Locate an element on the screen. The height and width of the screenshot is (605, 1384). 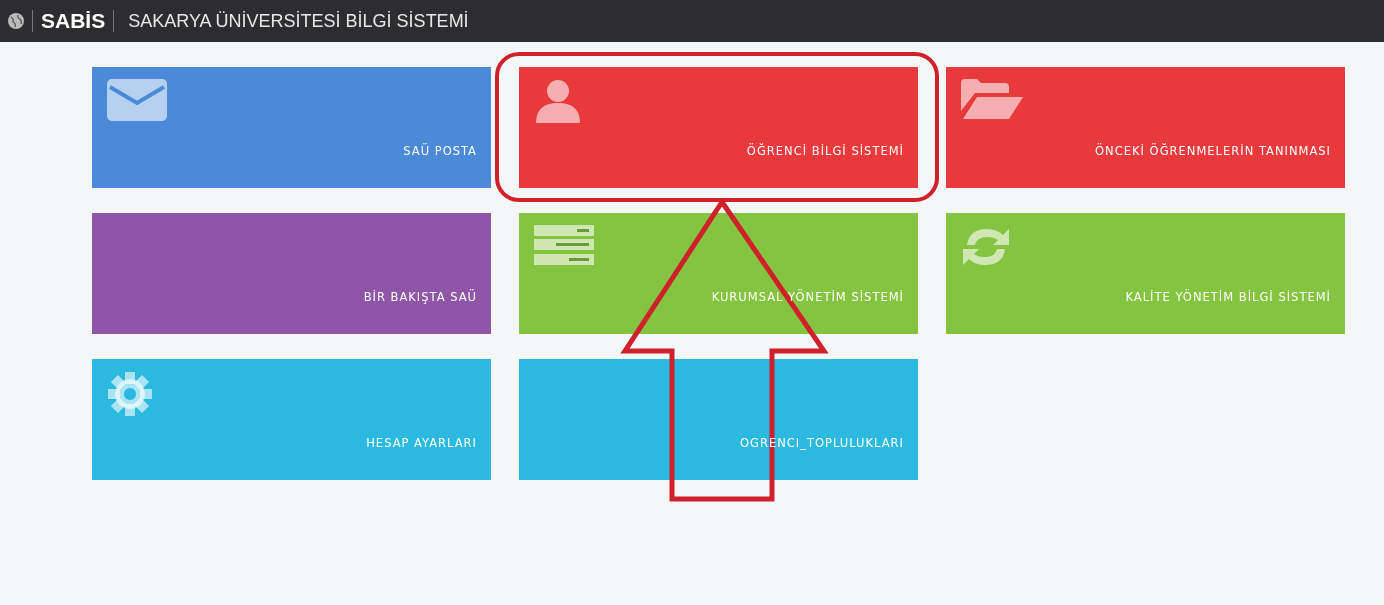
app-tile: KALİTE YÖNETİM BİLGİ SİSTEMİ is located at coordinates (1145, 273).